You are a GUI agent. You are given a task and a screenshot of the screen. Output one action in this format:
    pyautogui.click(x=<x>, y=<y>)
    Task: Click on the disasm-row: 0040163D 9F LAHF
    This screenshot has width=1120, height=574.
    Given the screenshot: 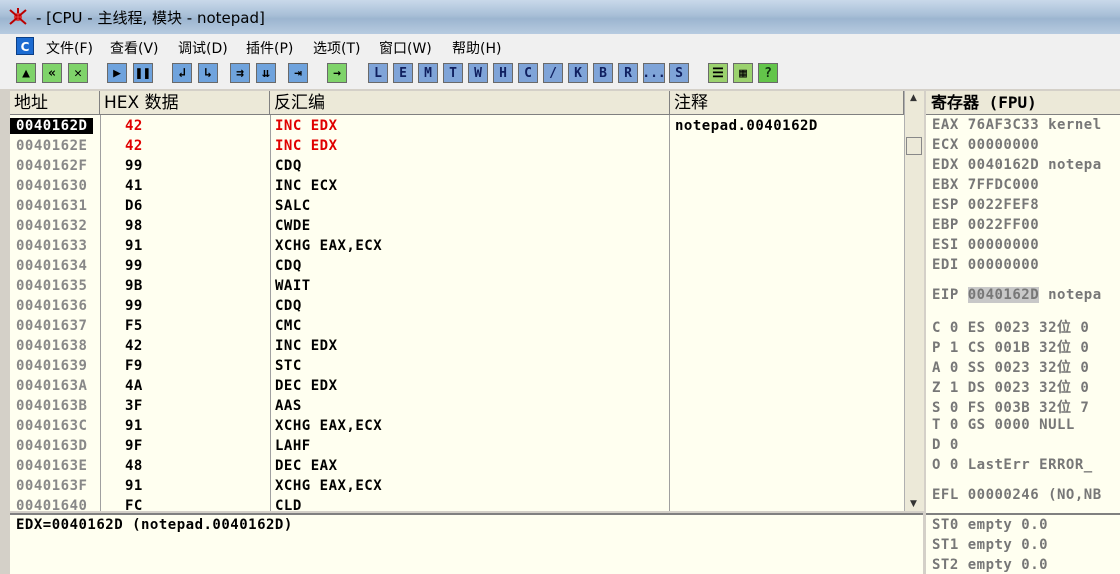 What is the action you would take?
    pyautogui.click(x=456, y=447)
    